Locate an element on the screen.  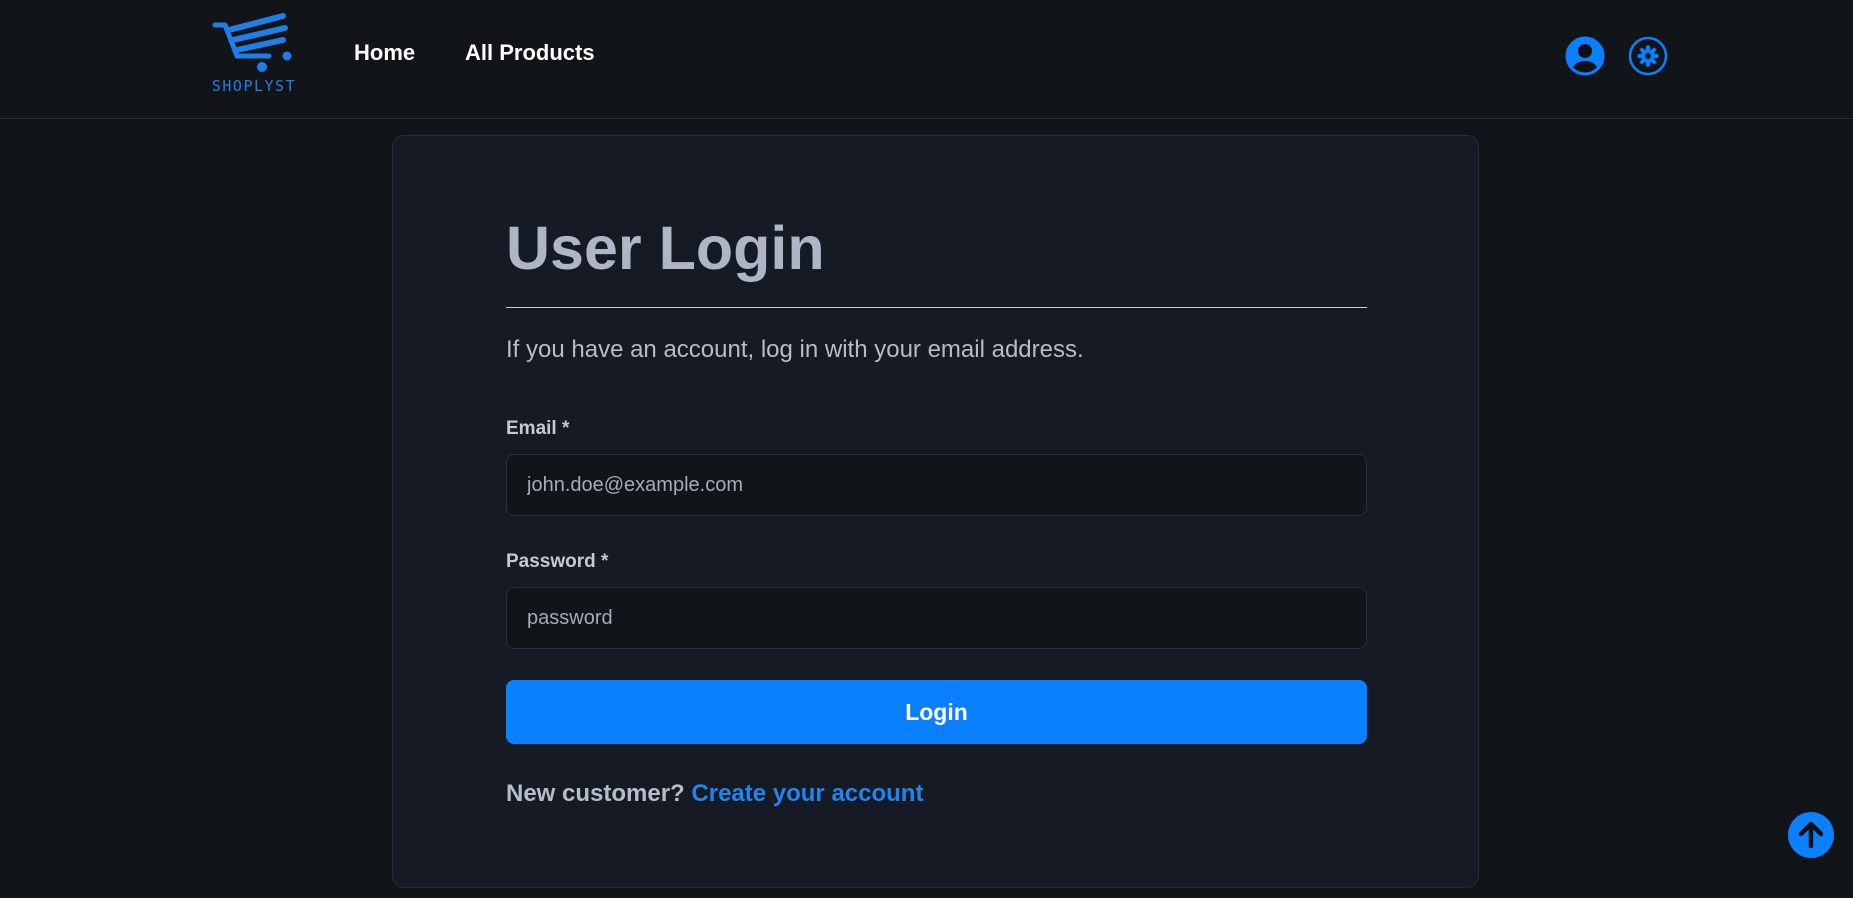
navbar: SHOPLYST Home All Products is located at coordinates (926, 59).